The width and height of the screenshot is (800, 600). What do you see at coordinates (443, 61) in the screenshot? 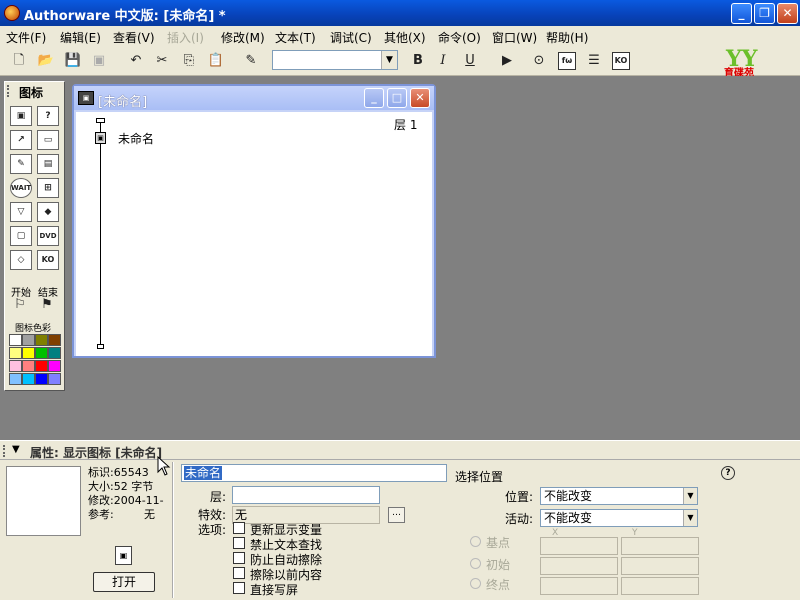
I see `italic-button: I` at bounding box center [443, 61].